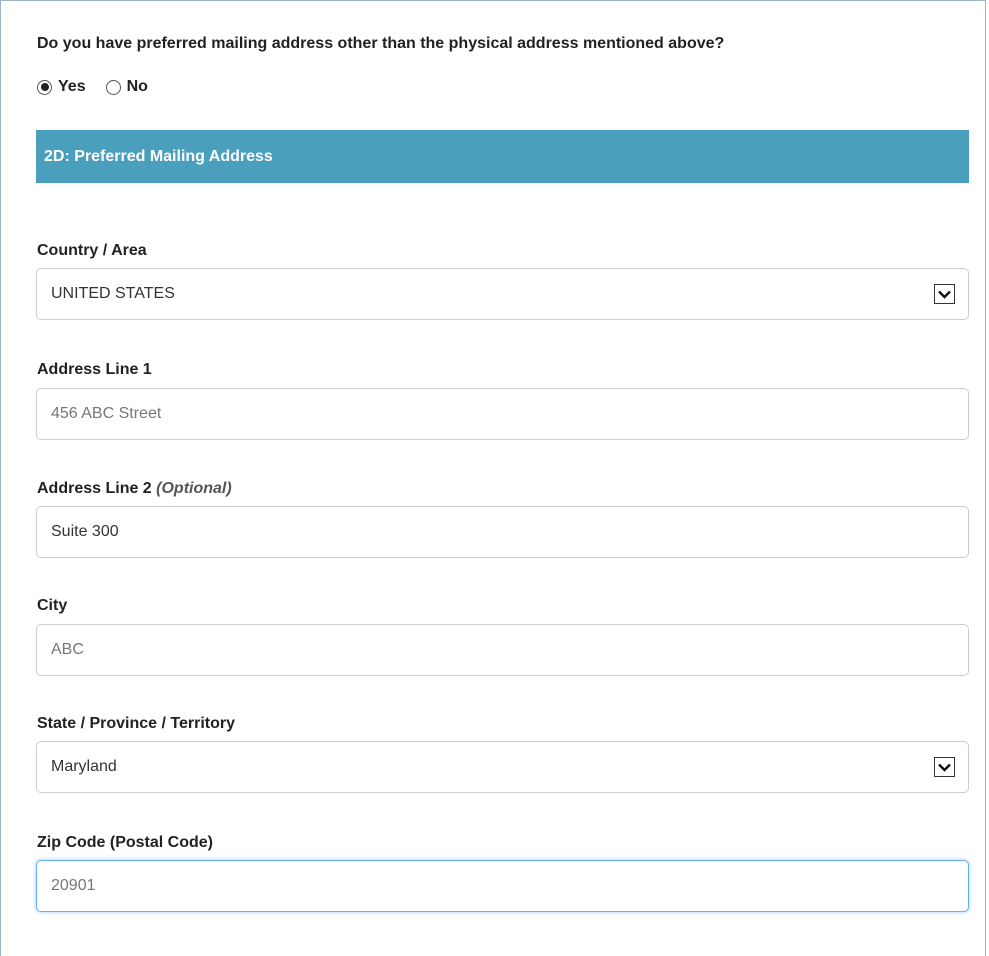  I want to click on address-line-2-value: Suite 300, so click(85, 531).